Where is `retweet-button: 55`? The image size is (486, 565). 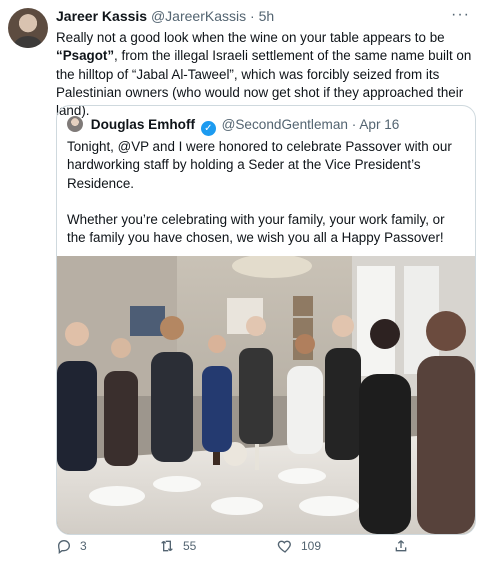 retweet-button: 55 is located at coordinates (177, 546).